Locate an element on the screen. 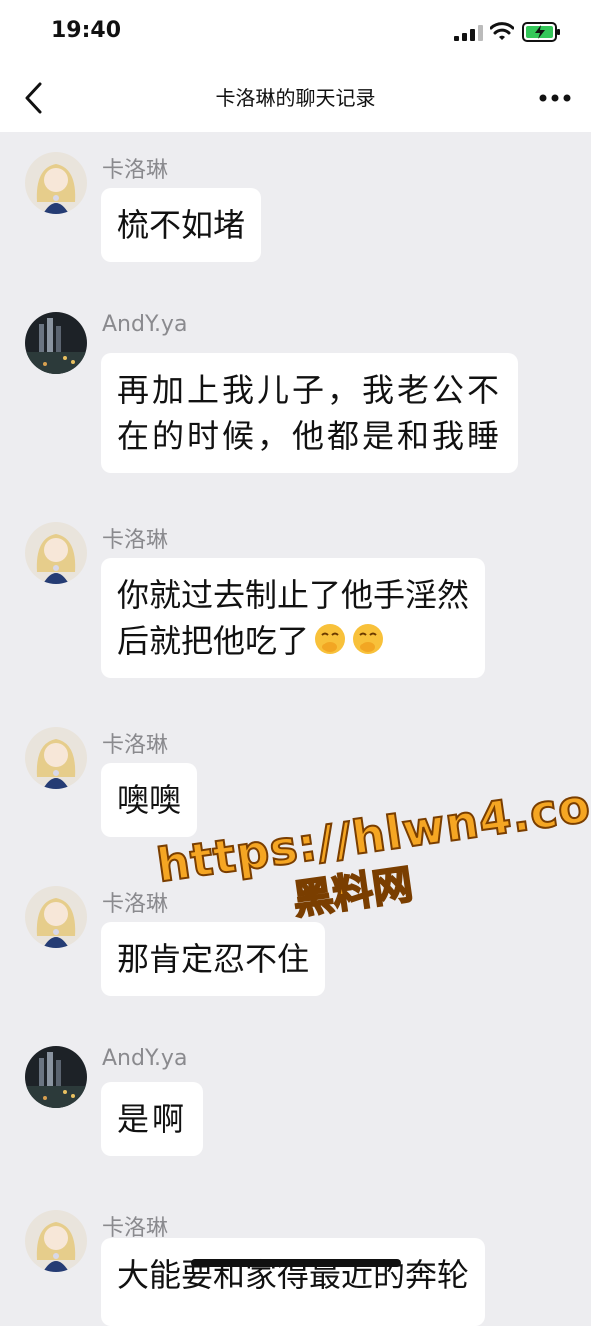 This screenshot has width=591, height=1326. message-bubble: 是啊 is located at coordinates (152, 1119).